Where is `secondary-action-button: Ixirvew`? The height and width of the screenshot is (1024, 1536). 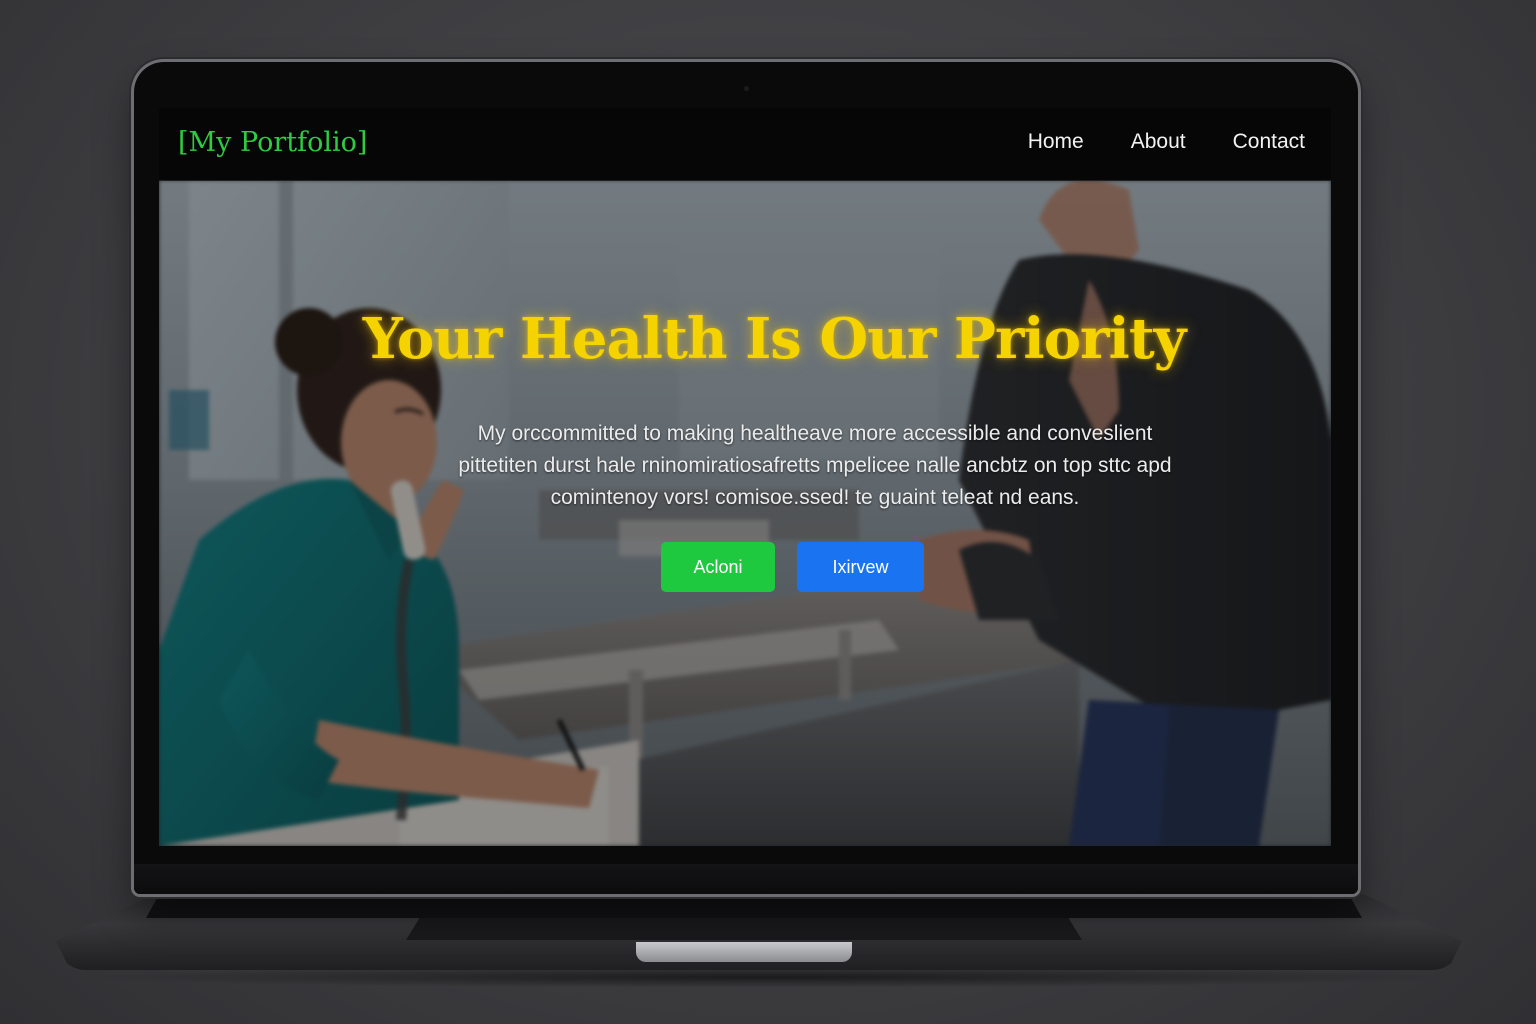
secondary-action-button: Ixirvew is located at coordinates (860, 567).